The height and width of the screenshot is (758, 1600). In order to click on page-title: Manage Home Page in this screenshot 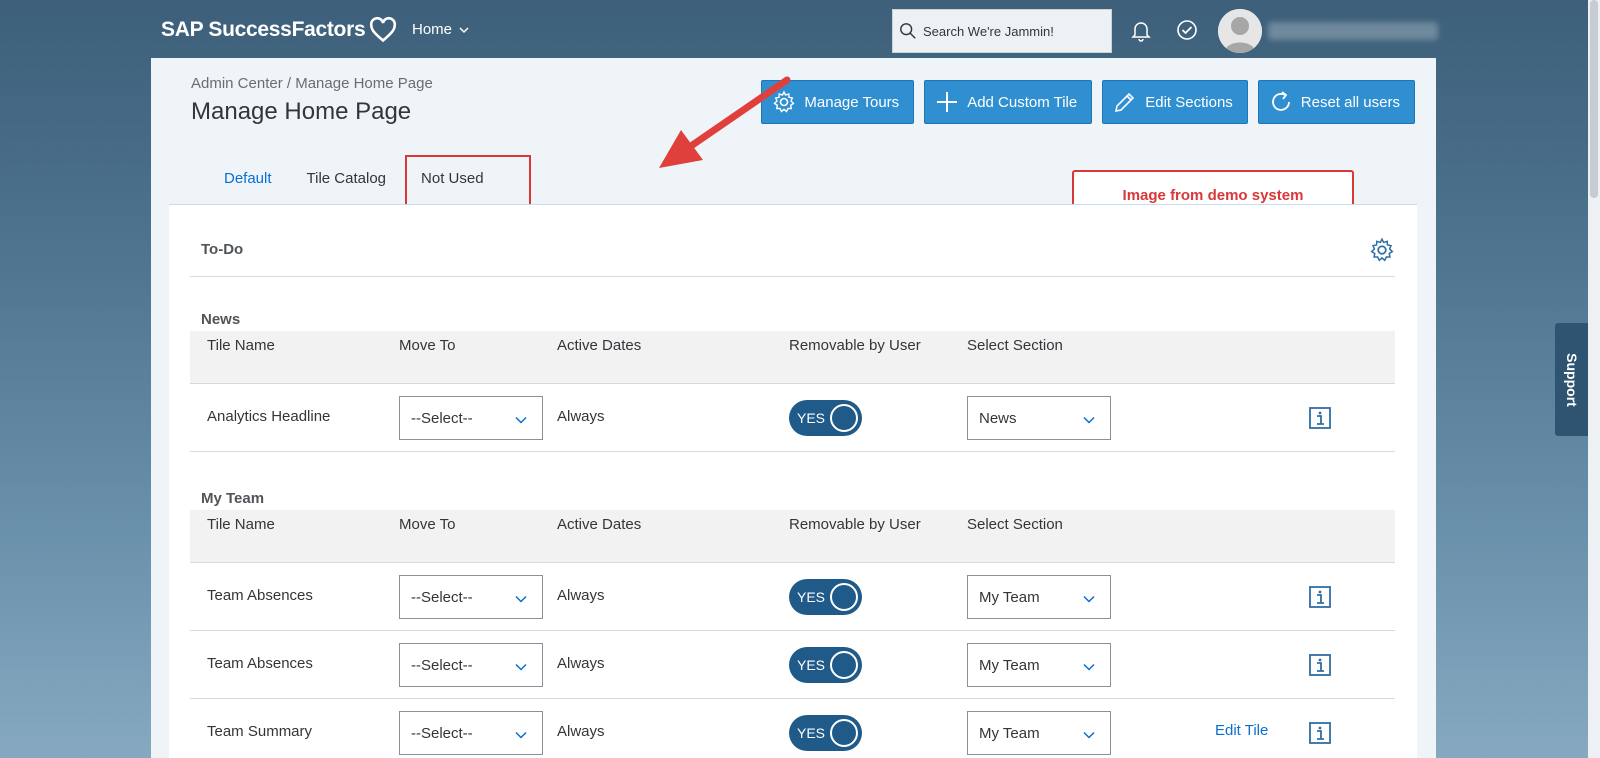, I will do `click(301, 111)`.